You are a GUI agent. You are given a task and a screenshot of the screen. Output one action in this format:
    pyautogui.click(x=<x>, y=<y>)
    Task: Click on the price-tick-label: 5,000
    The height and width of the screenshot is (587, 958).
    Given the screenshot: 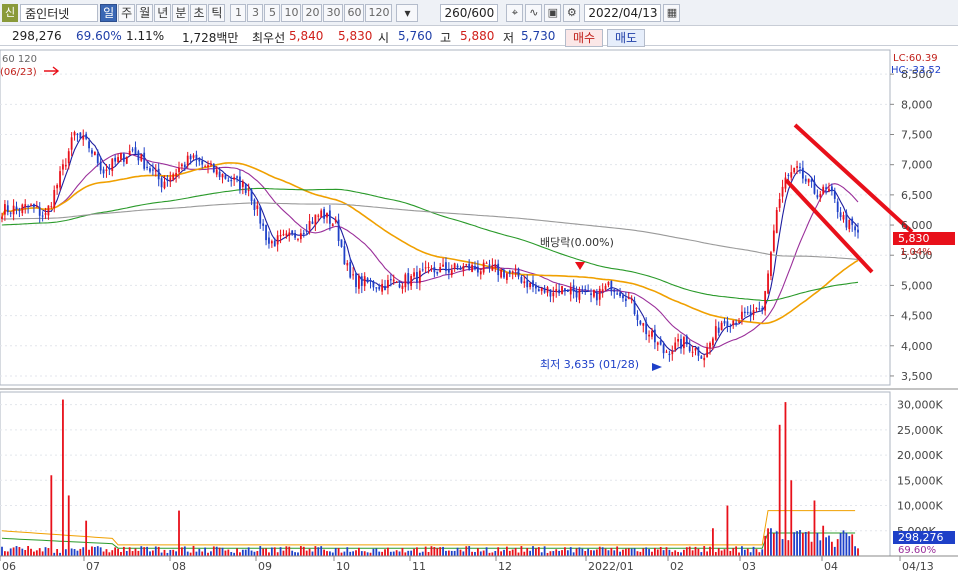 What is the action you would take?
    pyautogui.click(x=917, y=285)
    